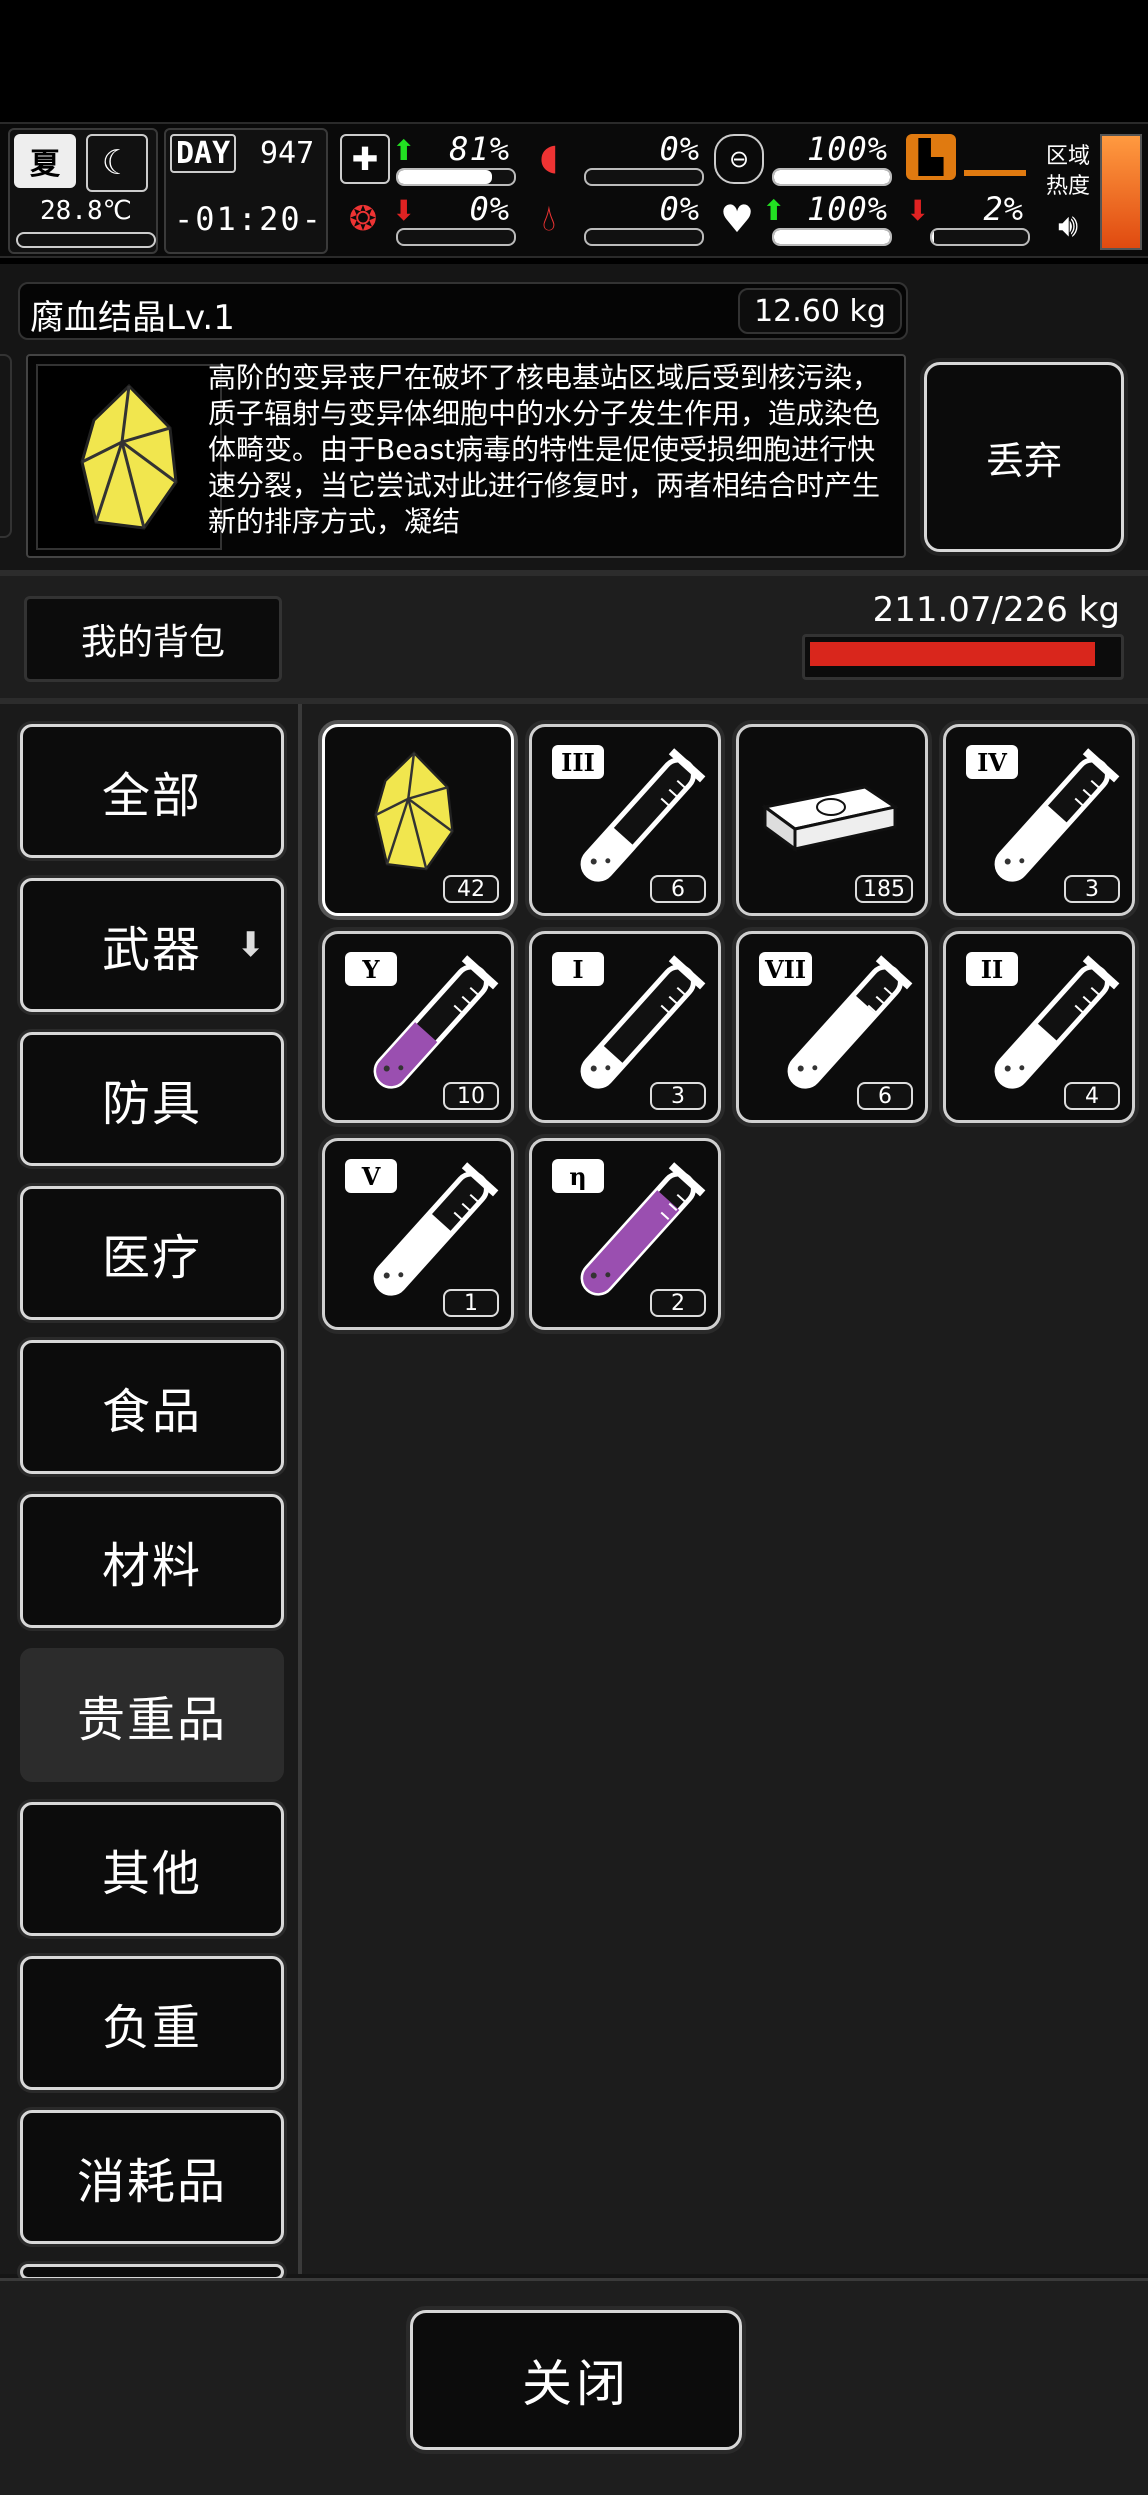  I want to click on roman-numeral: II, so click(992, 969).